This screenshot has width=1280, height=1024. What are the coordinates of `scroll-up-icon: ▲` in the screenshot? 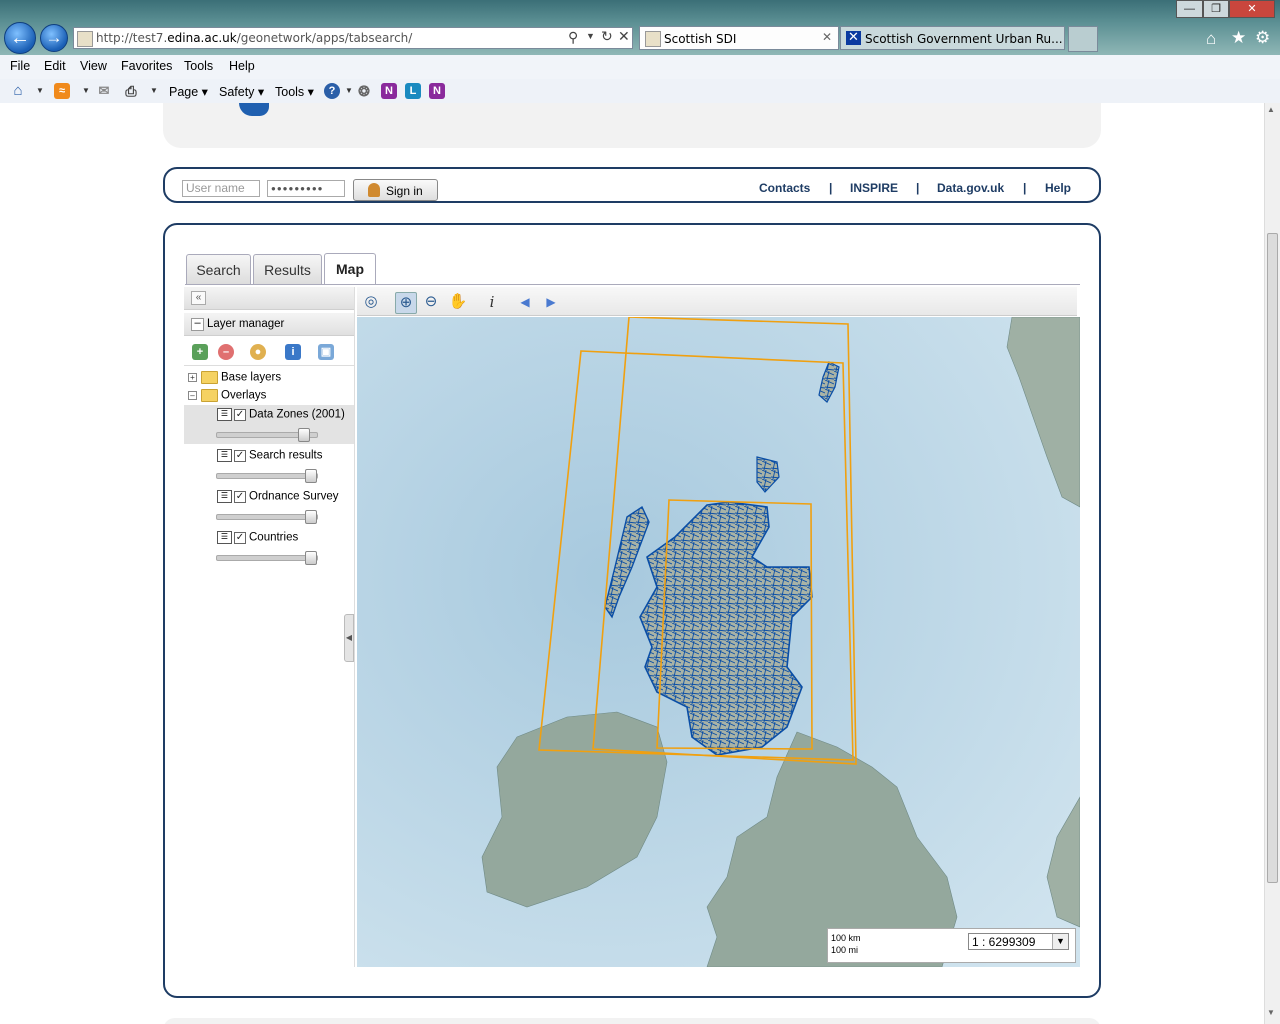 It's located at (1271, 109).